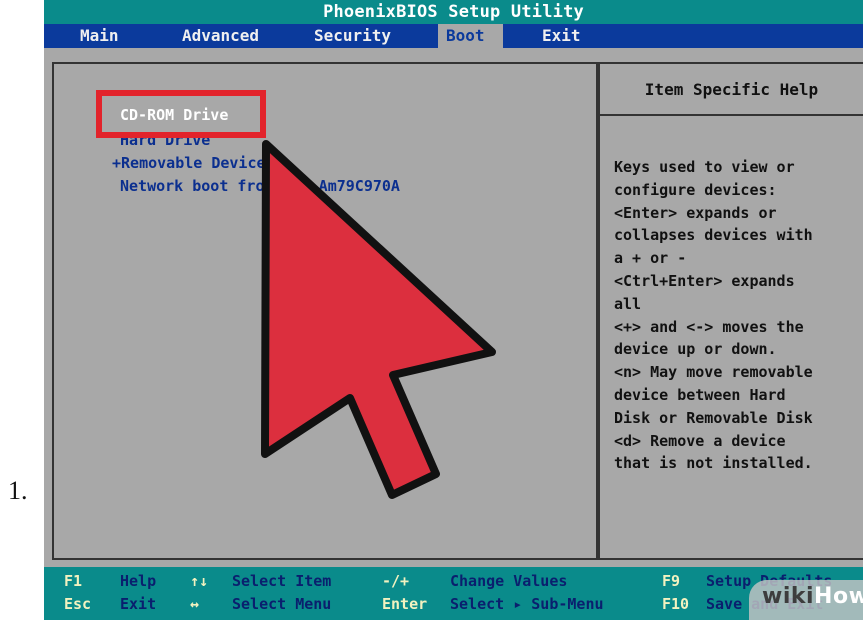  What do you see at coordinates (18, 490) in the screenshot?
I see `list-number: 1.` at bounding box center [18, 490].